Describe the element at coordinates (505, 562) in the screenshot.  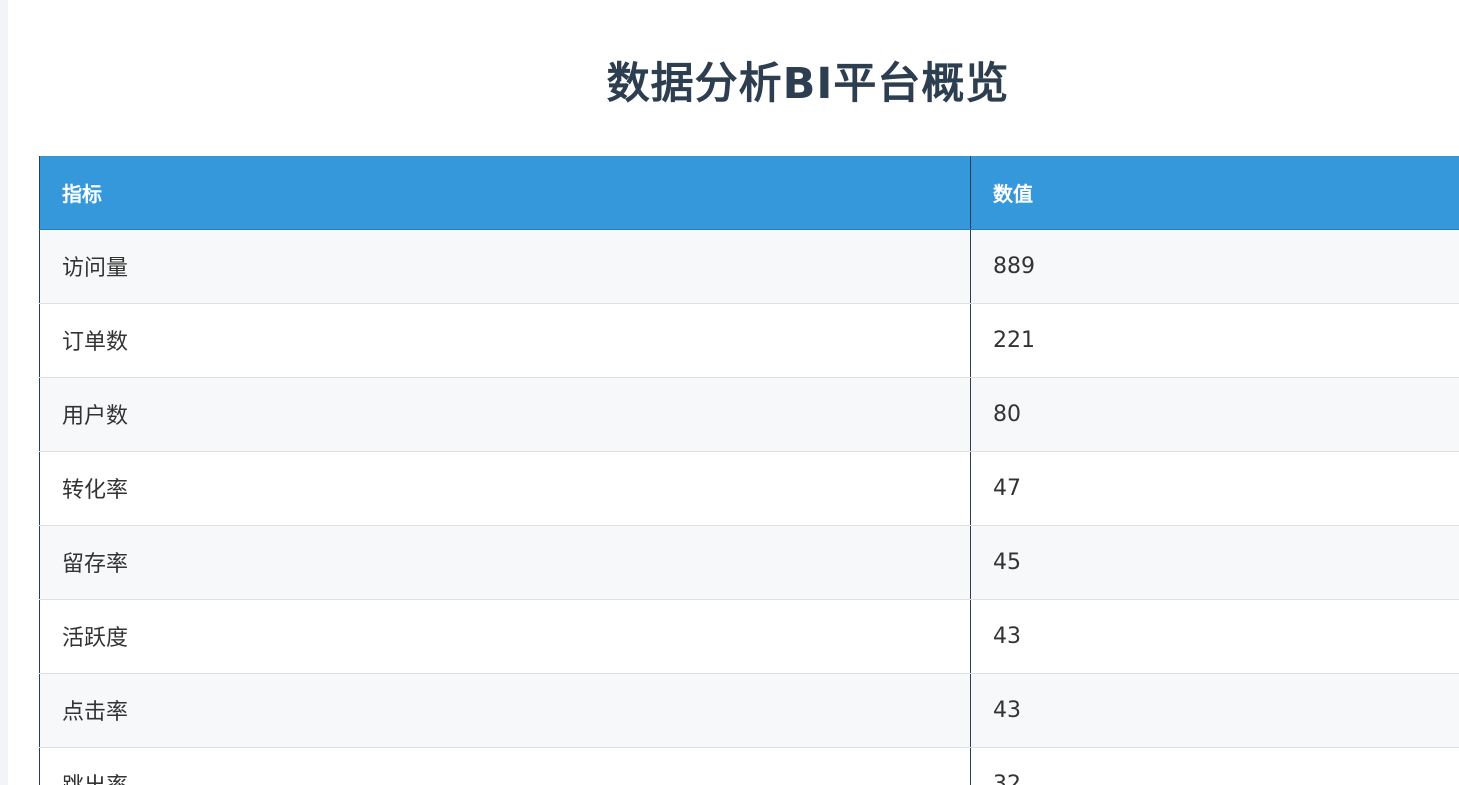
I see `metric-cell: 留存率` at that location.